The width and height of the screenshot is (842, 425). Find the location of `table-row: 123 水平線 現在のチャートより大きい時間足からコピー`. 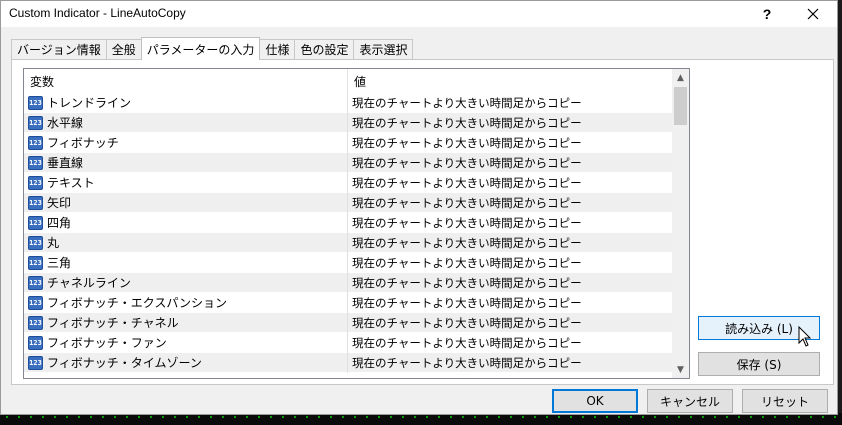

table-row: 123 水平線 現在のチャートより大きい時間足からコピー is located at coordinates (348, 122).